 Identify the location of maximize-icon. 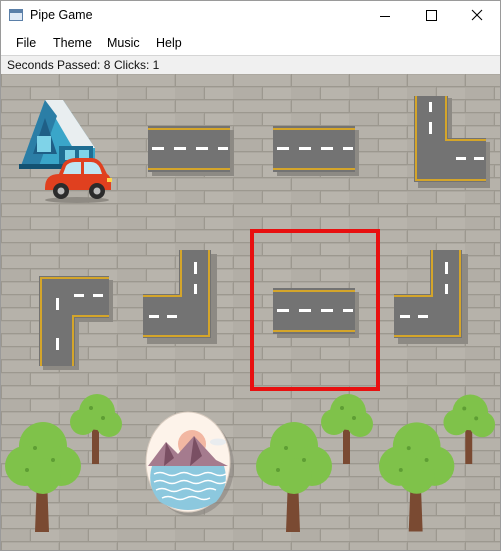
(431, 15).